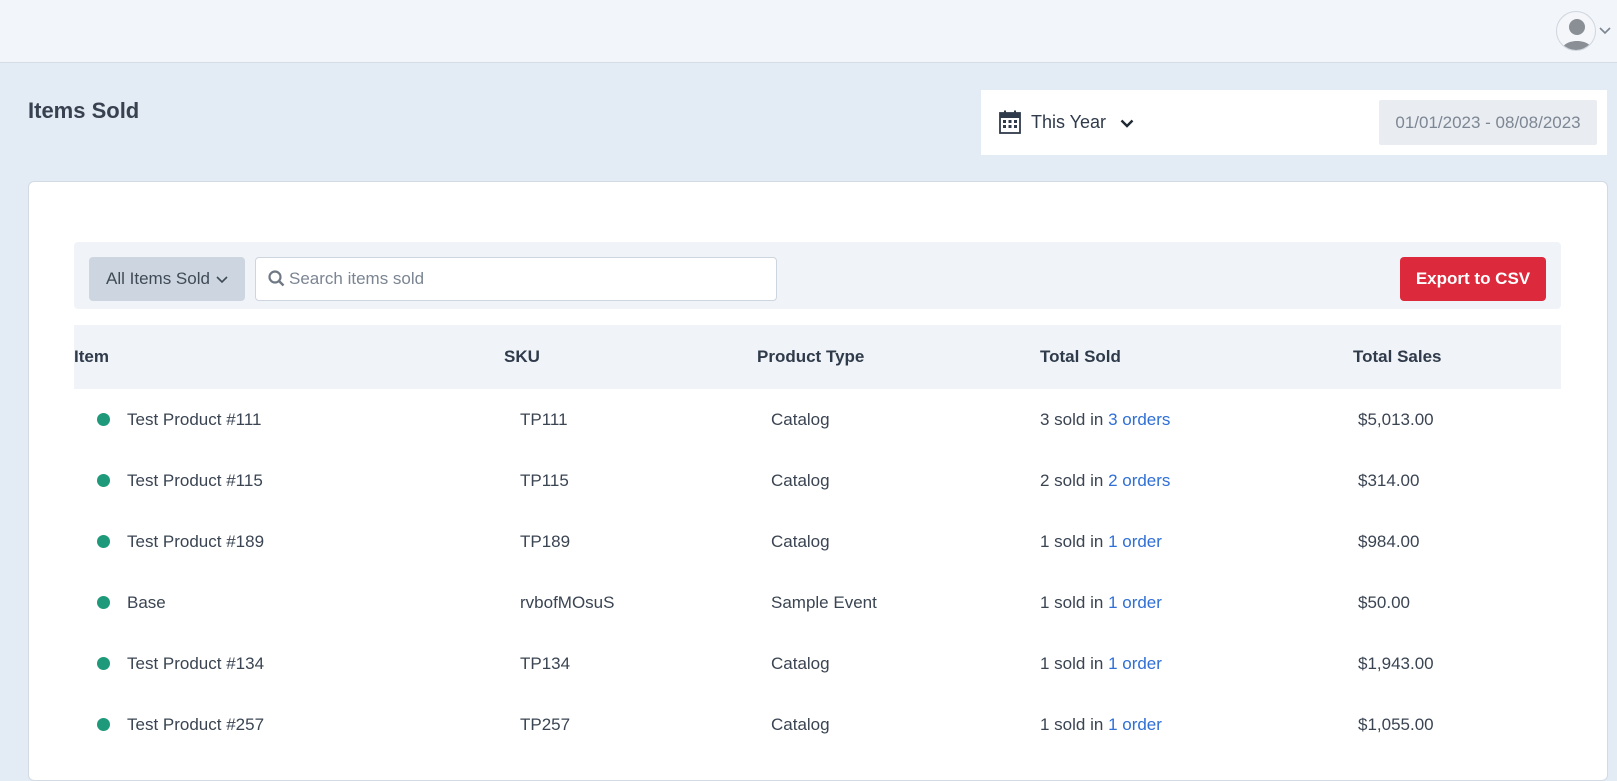 The image size is (1617, 781). What do you see at coordinates (1072, 419) in the screenshot?
I see `sold-count: 3 sold in` at bounding box center [1072, 419].